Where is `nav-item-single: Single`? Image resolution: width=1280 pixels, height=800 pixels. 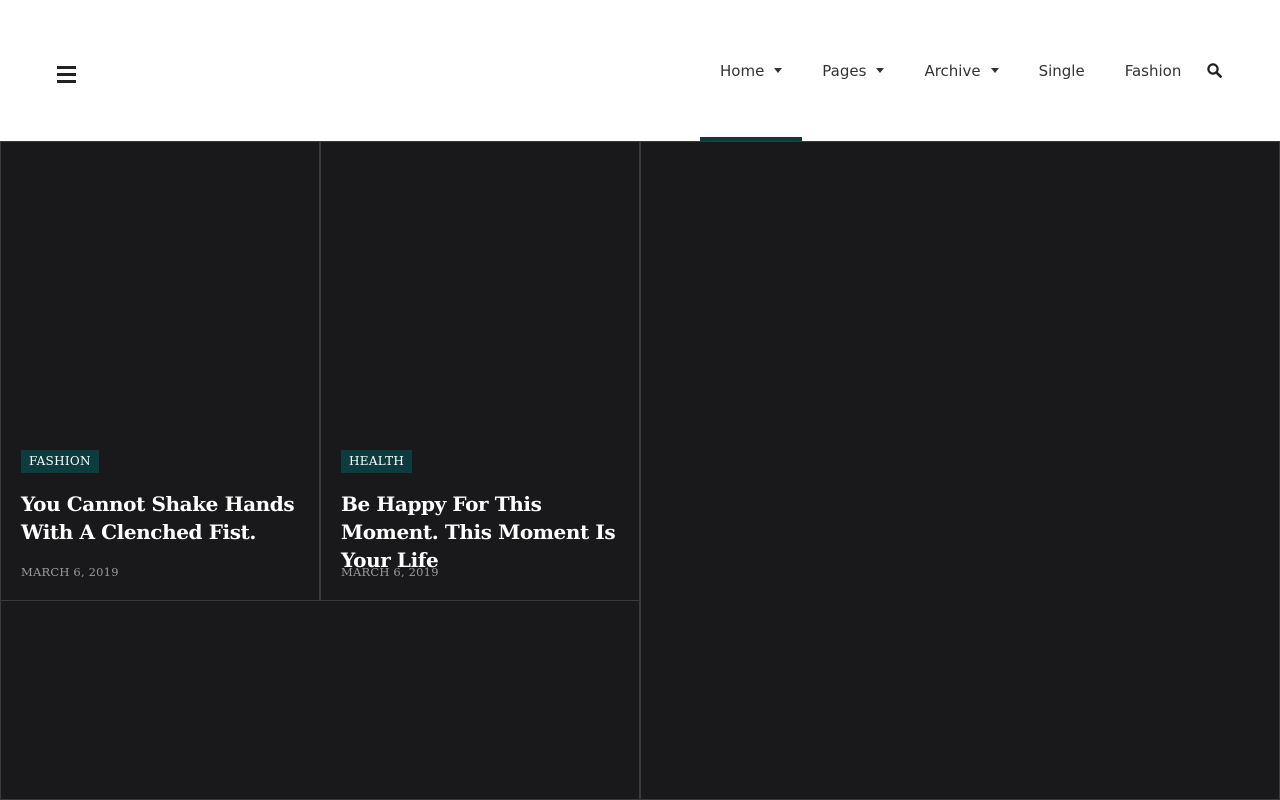 nav-item-single: Single is located at coordinates (1062, 70).